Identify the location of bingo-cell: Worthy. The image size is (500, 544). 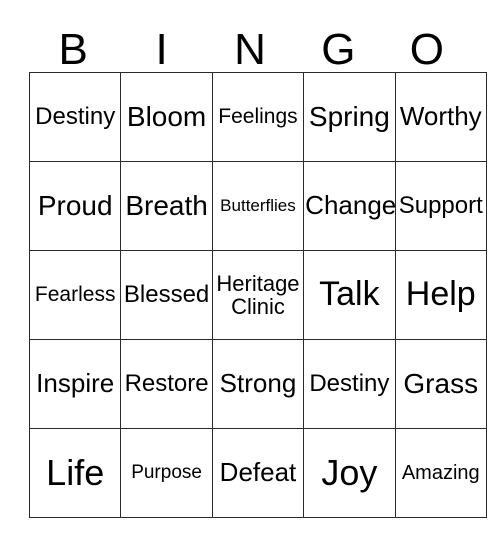
(440, 117).